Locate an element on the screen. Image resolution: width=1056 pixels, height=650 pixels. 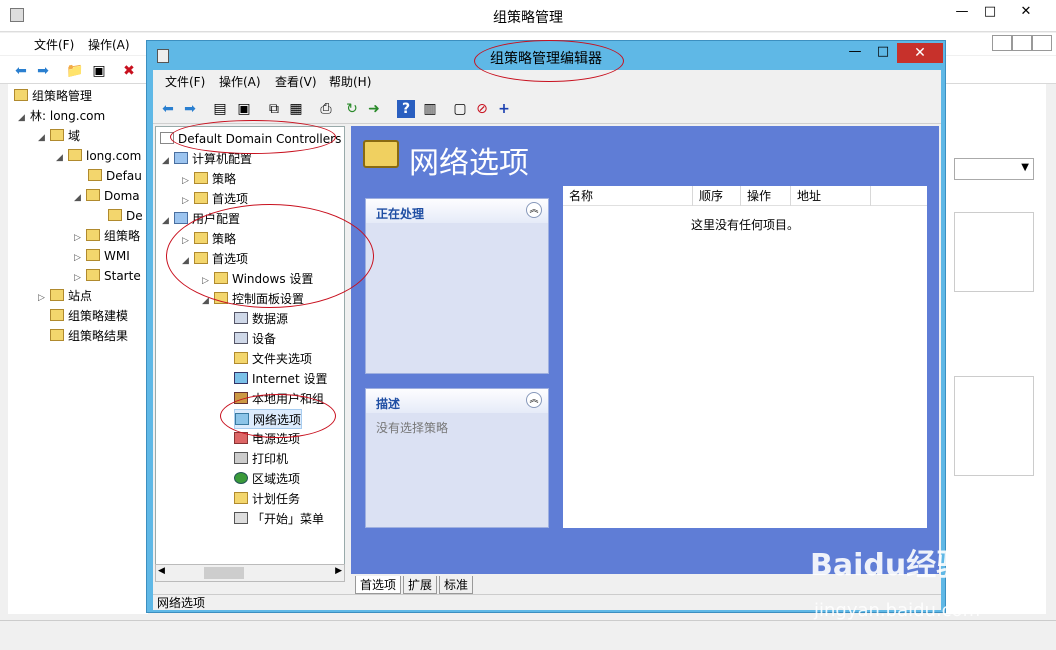
menu-file: 文件(F) is located at coordinates (54, 44).